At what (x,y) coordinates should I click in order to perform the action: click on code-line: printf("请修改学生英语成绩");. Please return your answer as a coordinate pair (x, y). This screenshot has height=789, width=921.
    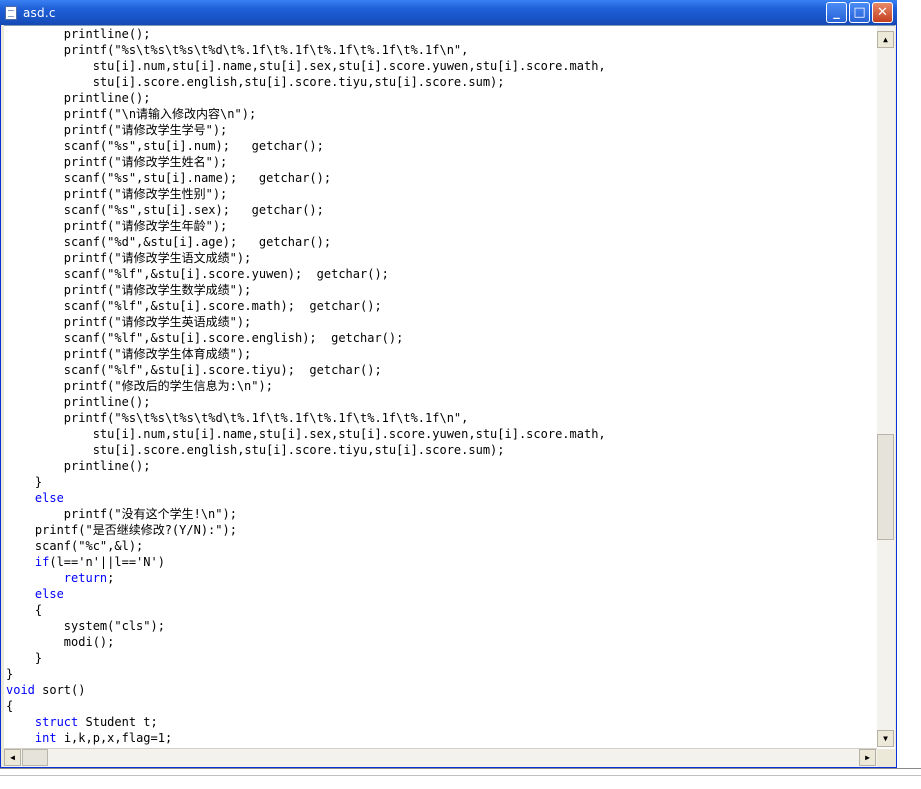
    Looking at the image, I should click on (440, 322).